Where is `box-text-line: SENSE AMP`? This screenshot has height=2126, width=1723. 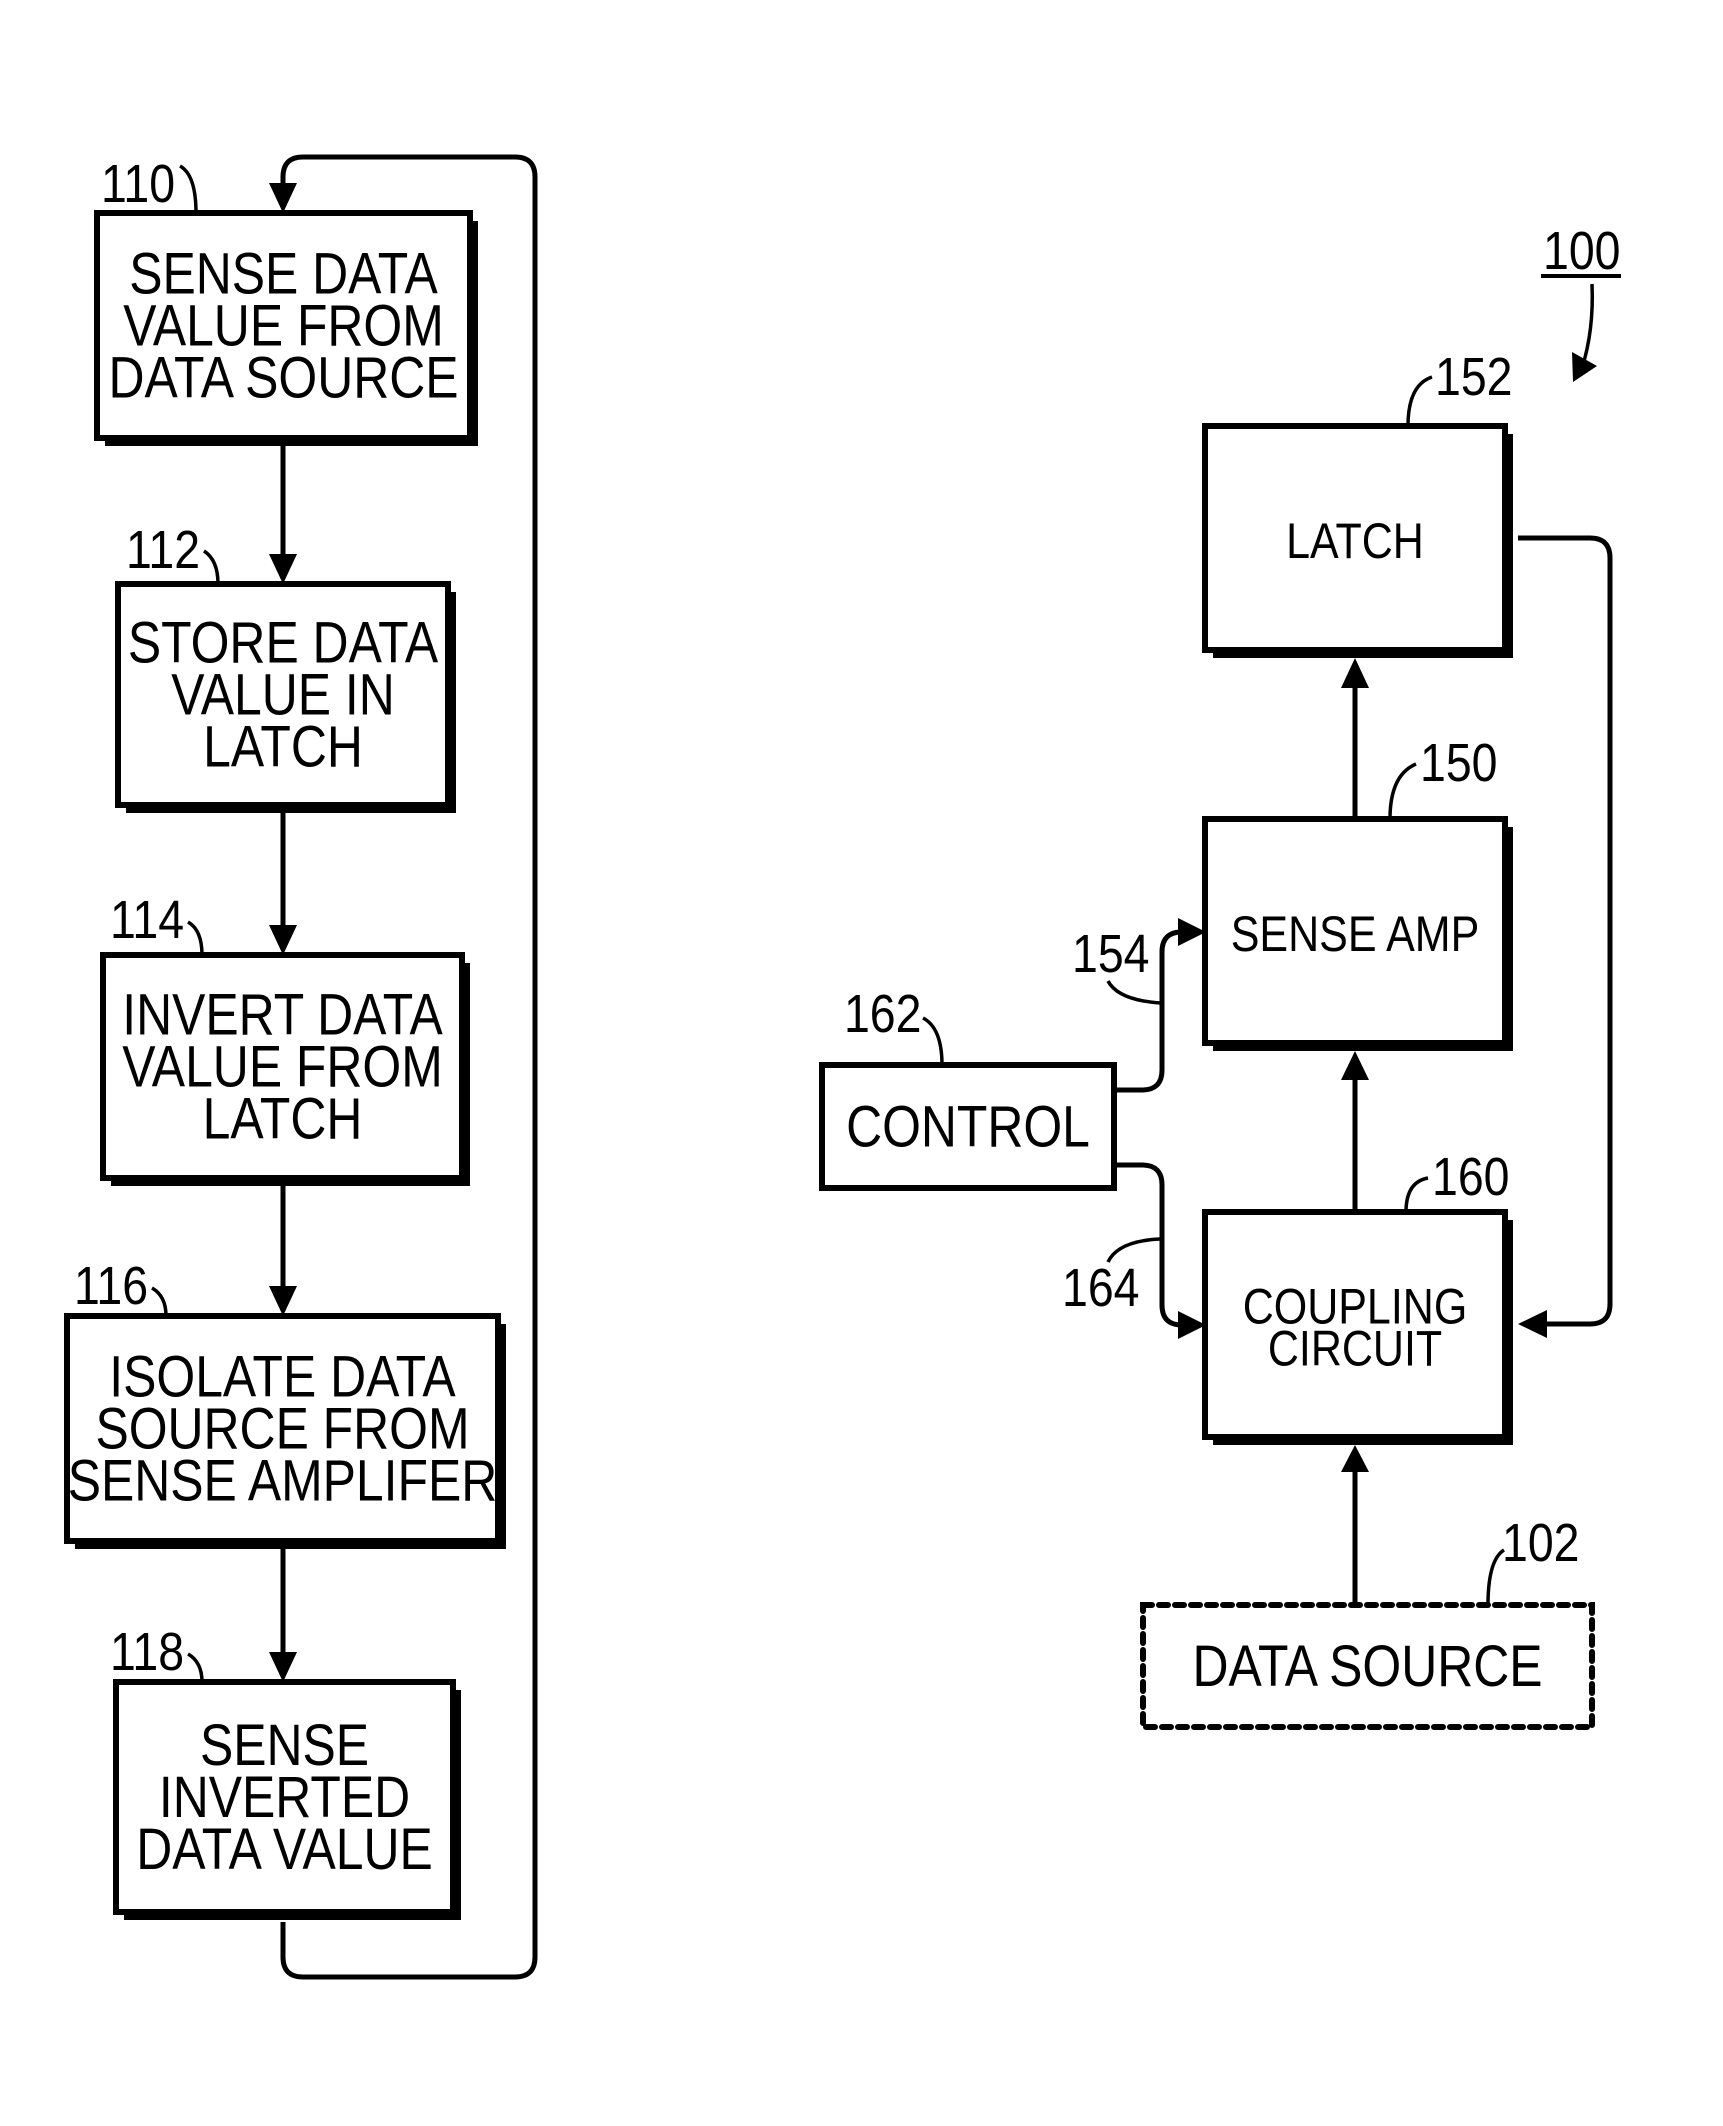 box-text-line: SENSE AMP is located at coordinates (1355, 934).